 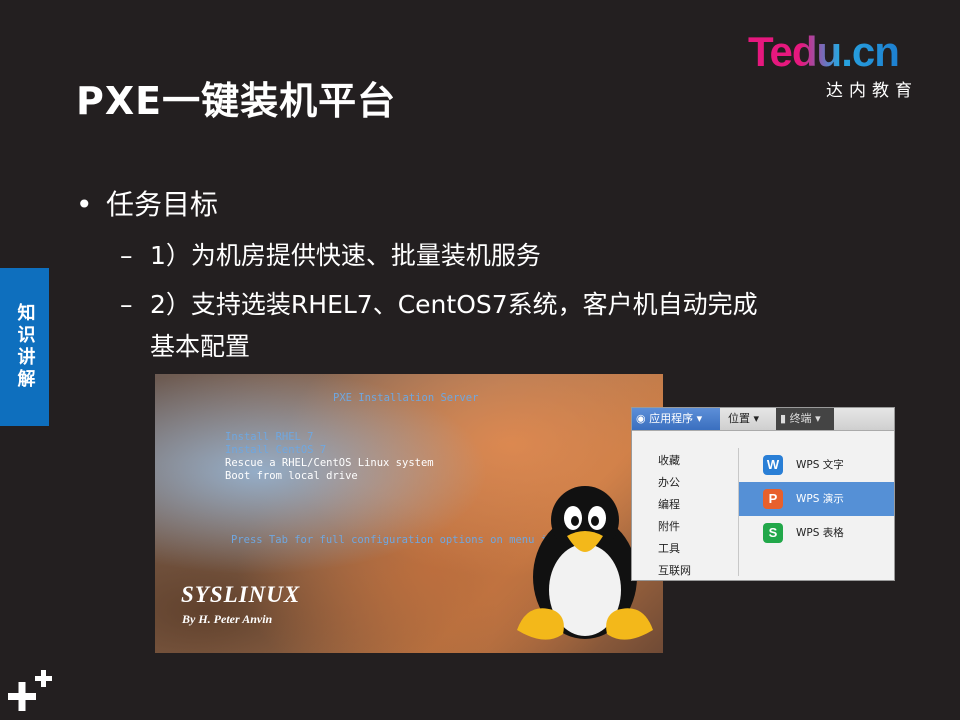 What do you see at coordinates (329, 463) in the screenshot?
I see `boot-menu-item: Rescue a RHEL/CentOS Linux system` at bounding box center [329, 463].